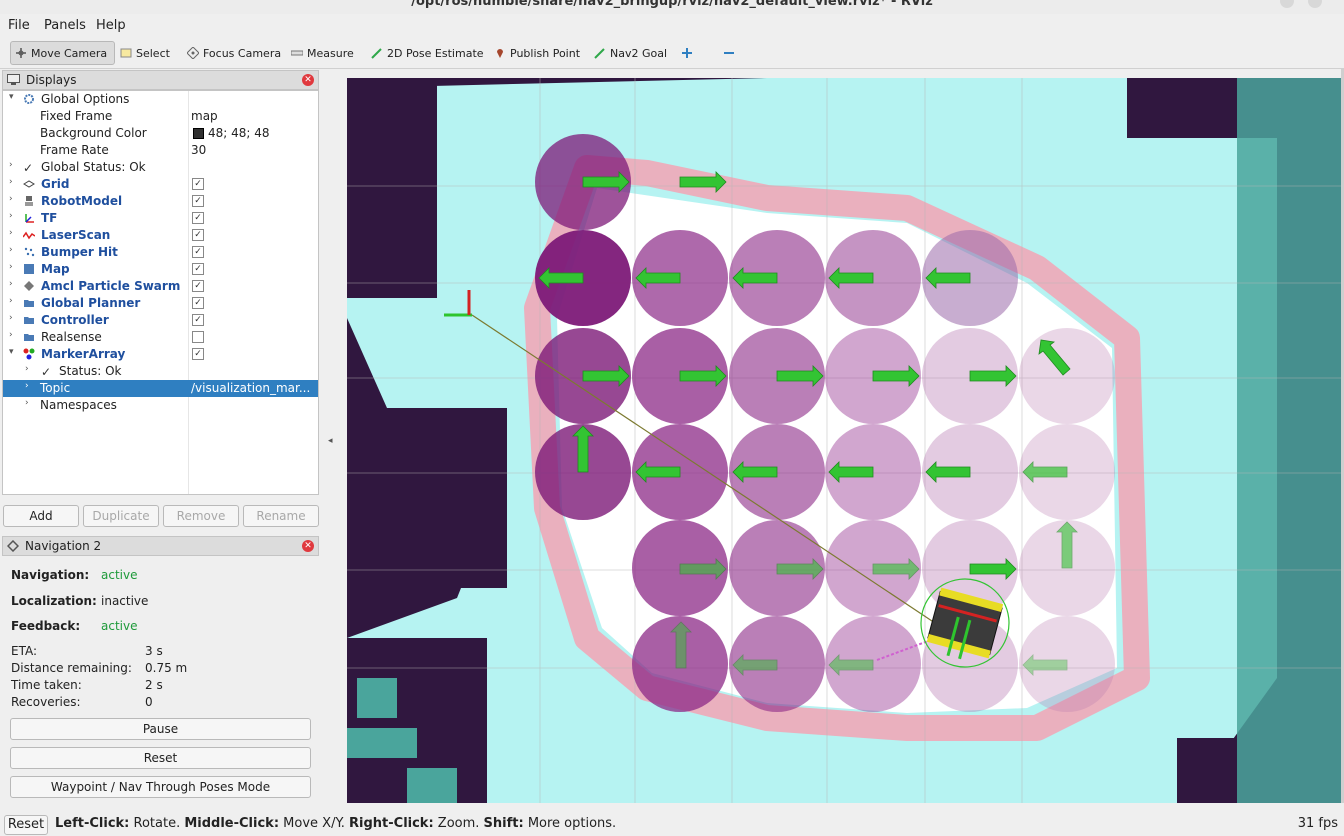  I want to click on waypoint-mode-button: Waypoint / Nav Through Poses Mode, so click(160, 787).